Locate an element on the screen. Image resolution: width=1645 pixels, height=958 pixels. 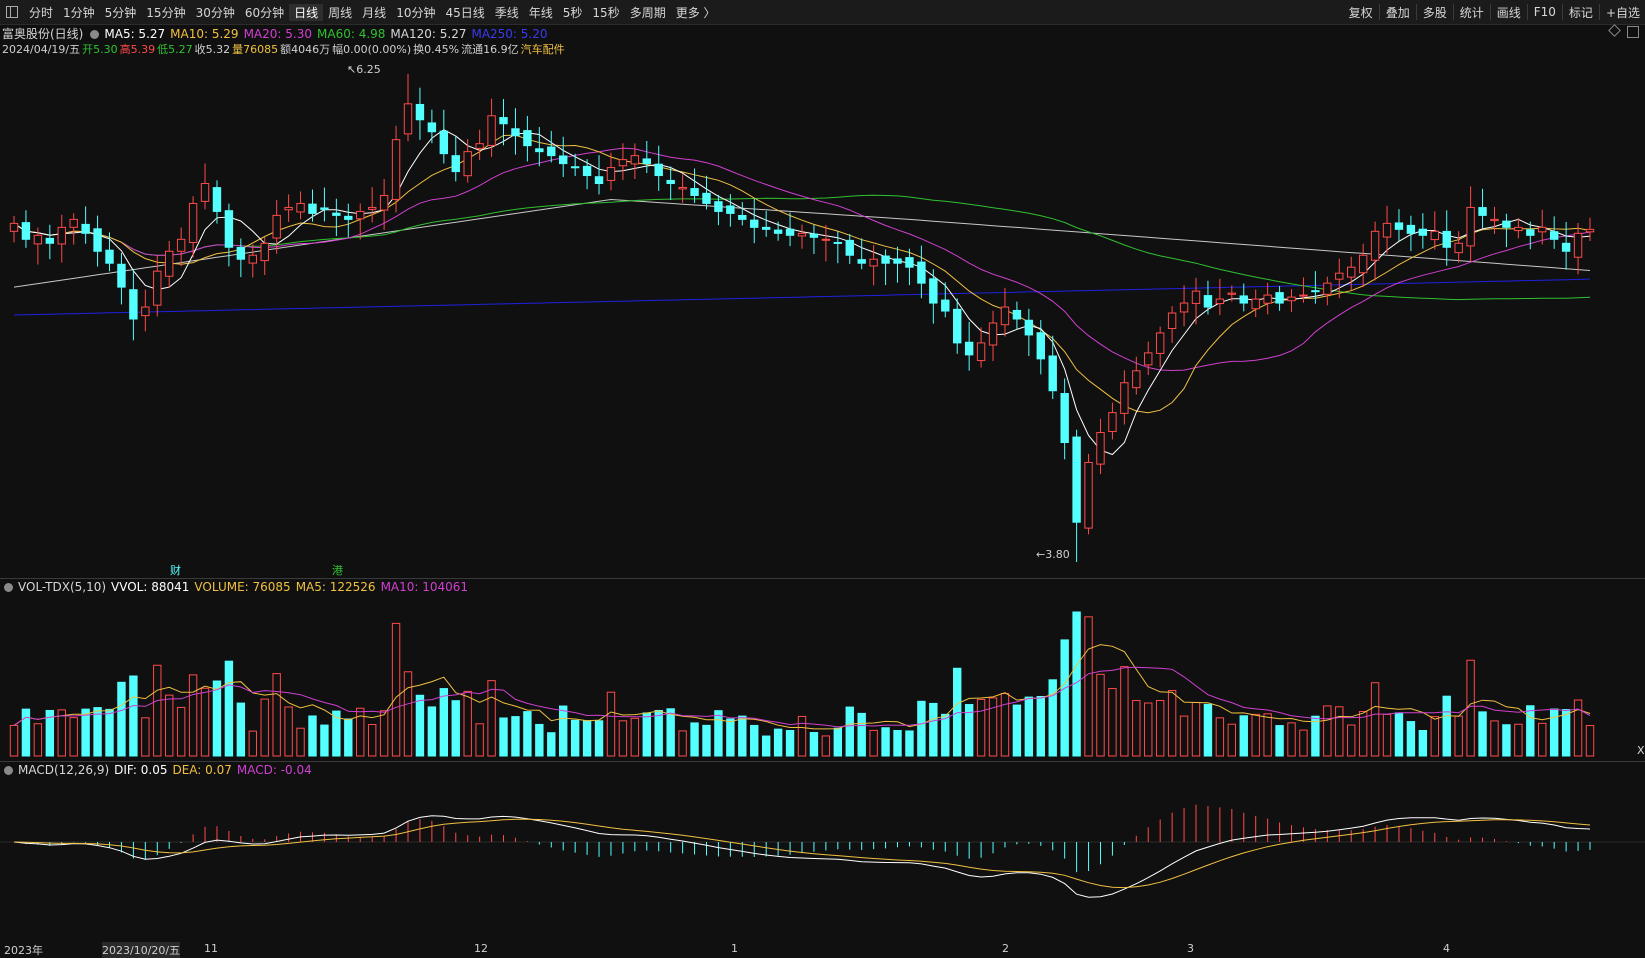
ma120-value: MA120: 5.27 is located at coordinates (428, 34).